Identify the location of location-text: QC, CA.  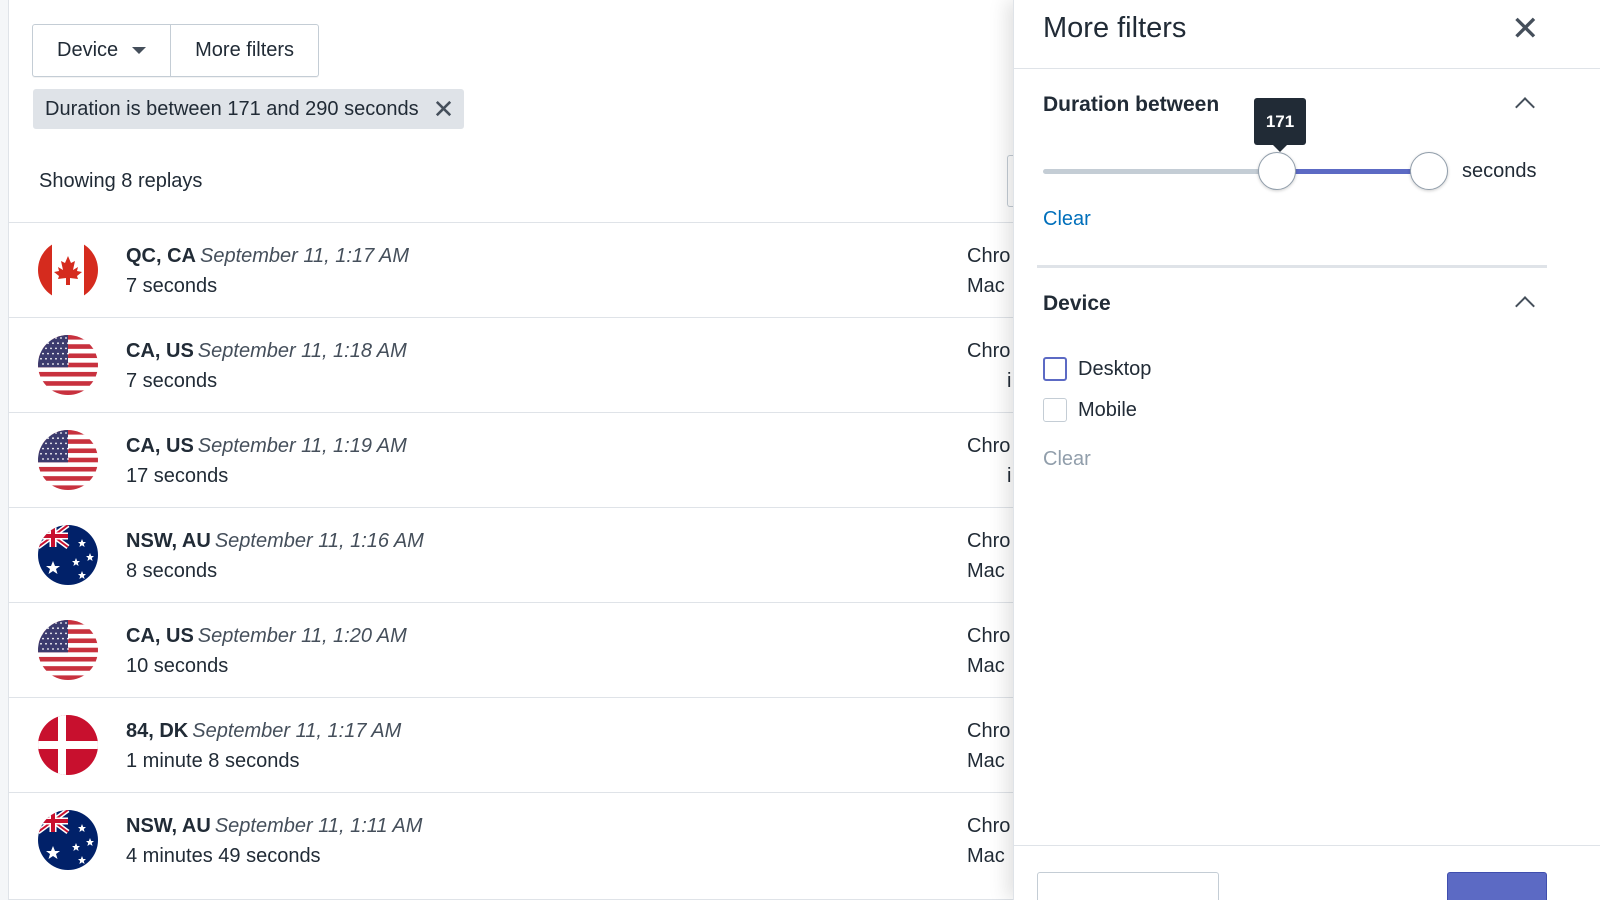
(161, 256).